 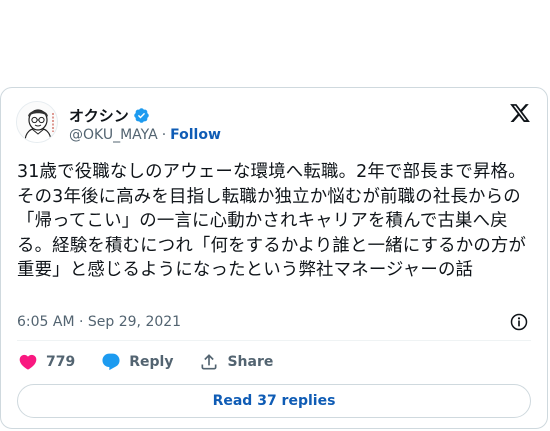 I want to click on share-button: Share, so click(x=236, y=362).